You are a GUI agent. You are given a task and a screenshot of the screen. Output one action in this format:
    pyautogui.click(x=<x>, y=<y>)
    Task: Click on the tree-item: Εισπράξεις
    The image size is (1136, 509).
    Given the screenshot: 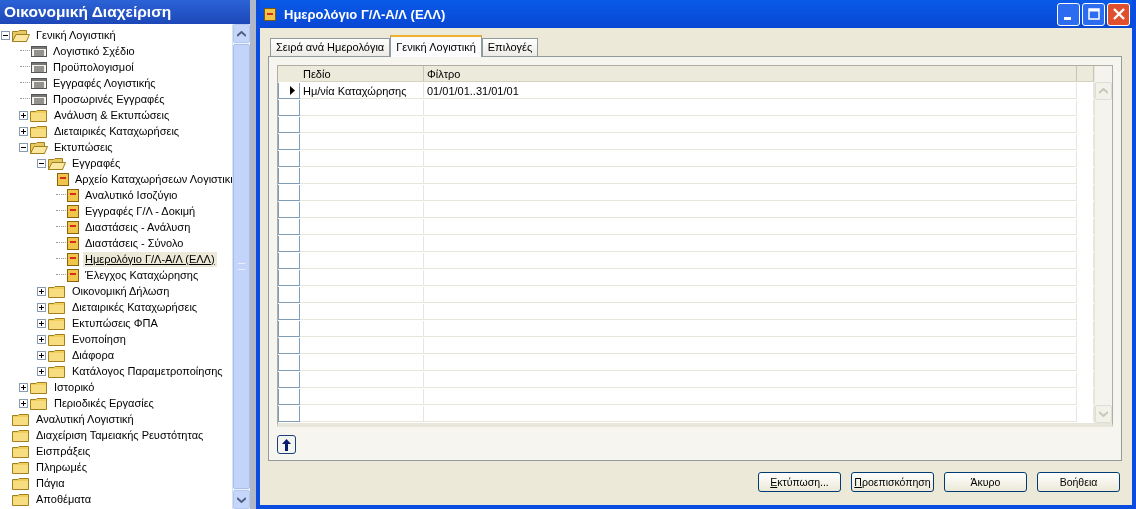 What is the action you would take?
    pyautogui.click(x=63, y=451)
    